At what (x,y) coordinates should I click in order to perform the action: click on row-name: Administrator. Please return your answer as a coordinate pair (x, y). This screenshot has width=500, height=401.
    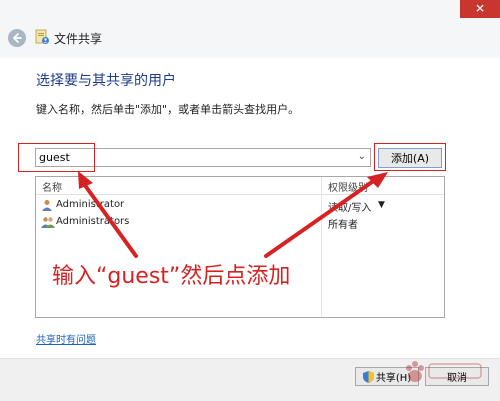
    Looking at the image, I should click on (90, 204).